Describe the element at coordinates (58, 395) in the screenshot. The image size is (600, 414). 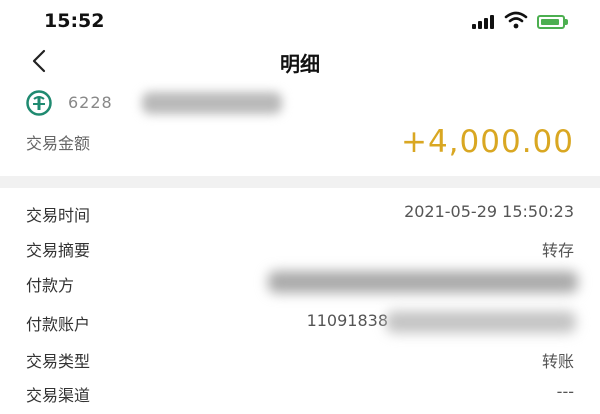
I see `detail-label: 交易渠道` at that location.